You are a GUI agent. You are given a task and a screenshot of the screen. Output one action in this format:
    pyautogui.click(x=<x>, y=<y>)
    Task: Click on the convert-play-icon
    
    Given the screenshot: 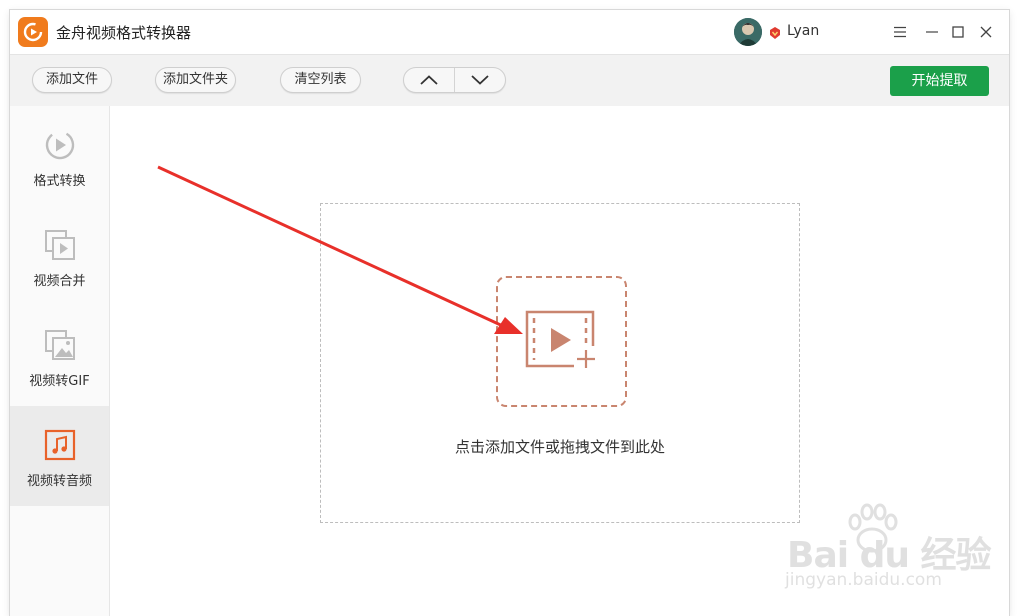 What is the action you would take?
    pyautogui.click(x=60, y=145)
    